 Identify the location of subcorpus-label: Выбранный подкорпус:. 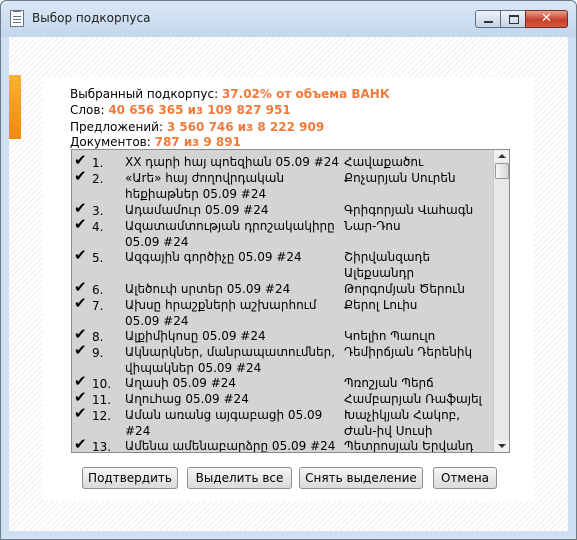
(146, 94).